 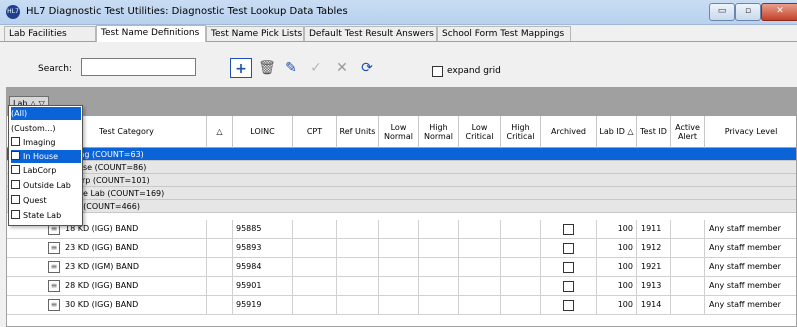 What do you see at coordinates (439, 132) in the screenshot?
I see `column-header-high-normal: High Normal` at bounding box center [439, 132].